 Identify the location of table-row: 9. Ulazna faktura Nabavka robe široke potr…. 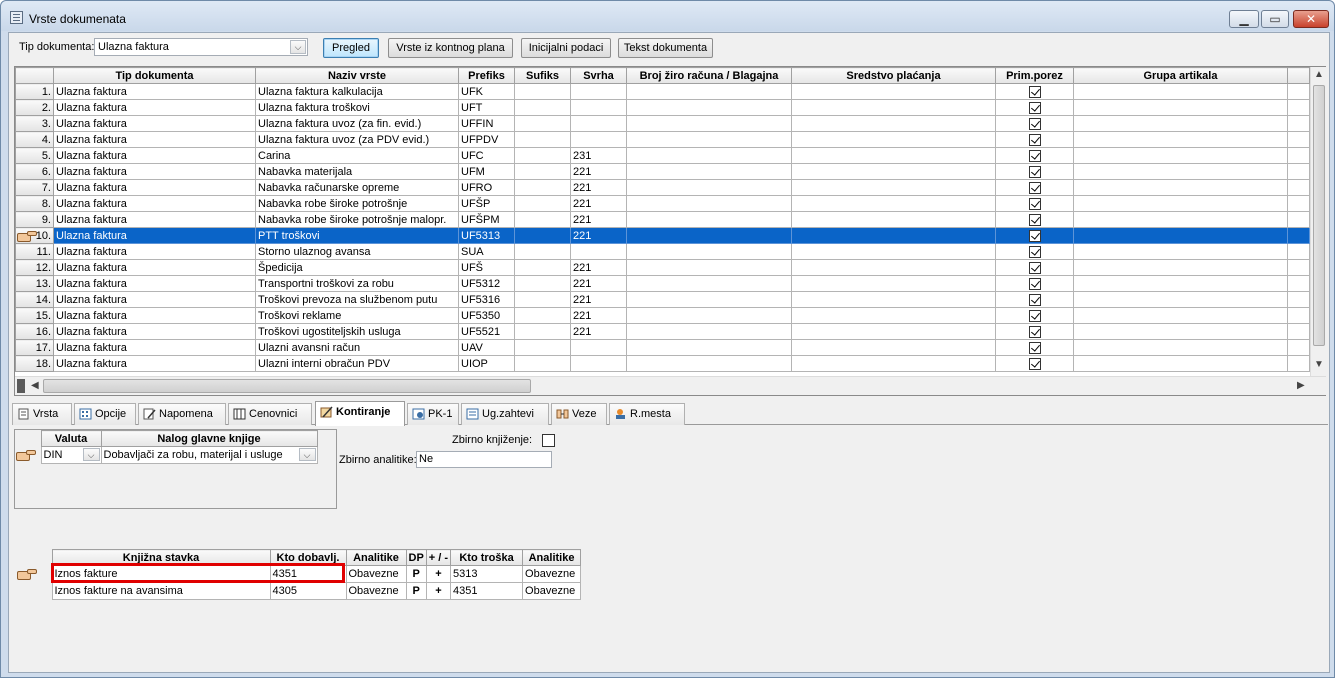
(662, 219).